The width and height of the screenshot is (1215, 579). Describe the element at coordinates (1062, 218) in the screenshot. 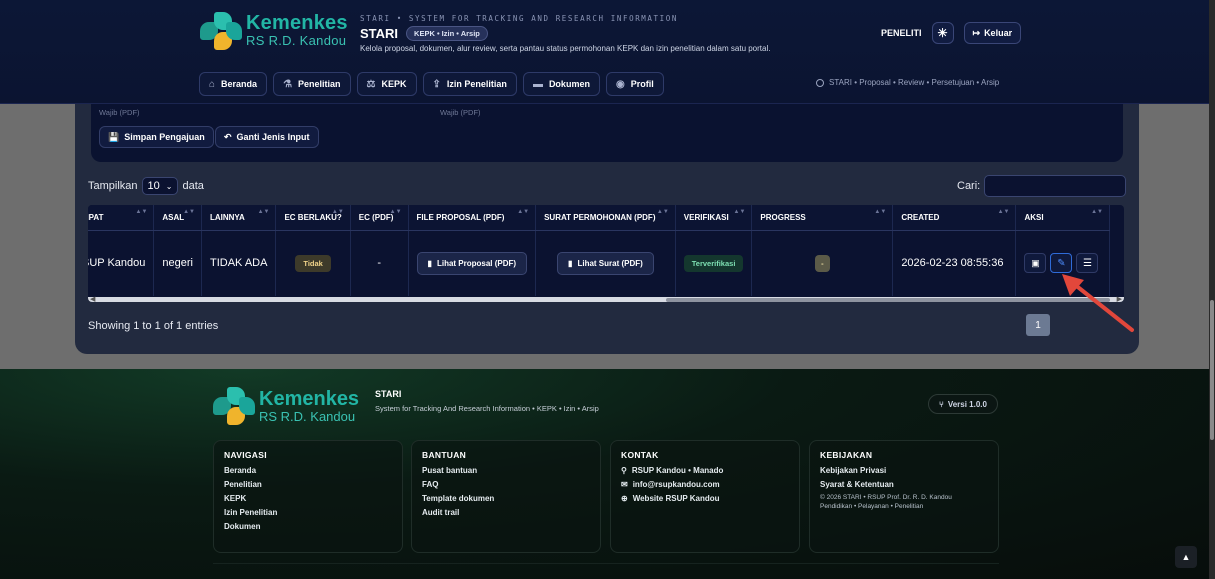

I see `col-aksi: AKSI ▲▼` at that location.